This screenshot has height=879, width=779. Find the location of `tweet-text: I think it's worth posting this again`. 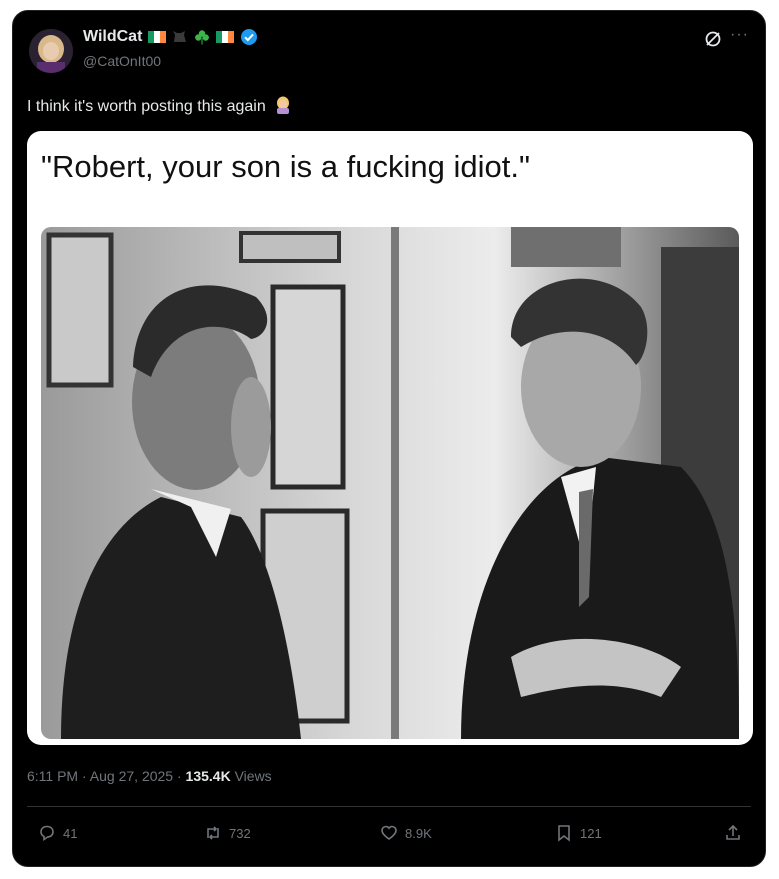

tweet-text: I think it's worth posting this again is located at coordinates (159, 106).